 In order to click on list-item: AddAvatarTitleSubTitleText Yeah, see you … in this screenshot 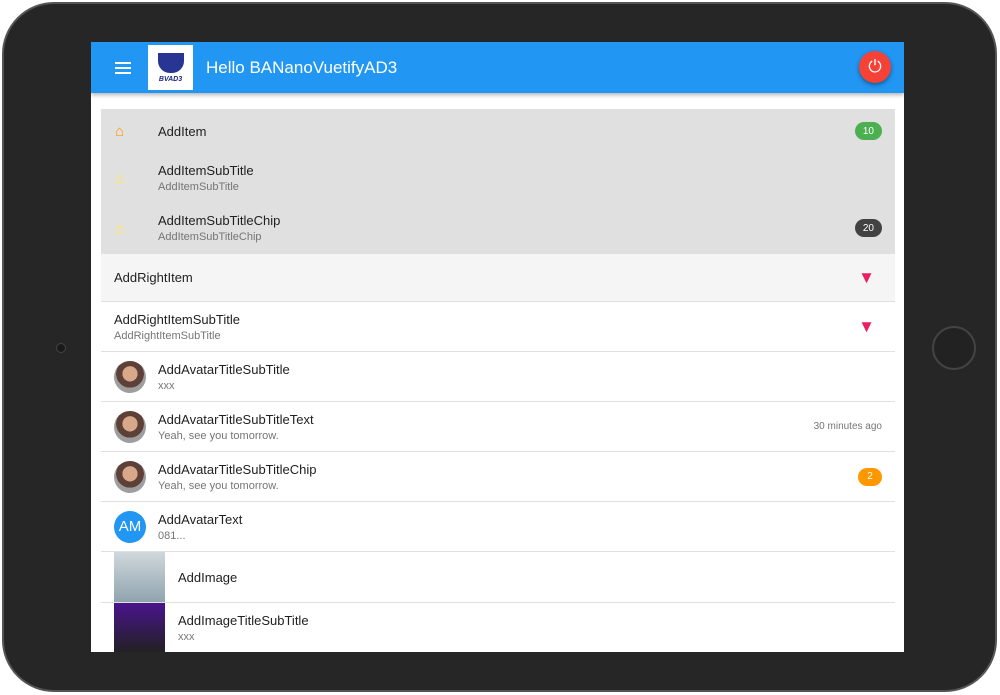, I will do `click(498, 427)`.